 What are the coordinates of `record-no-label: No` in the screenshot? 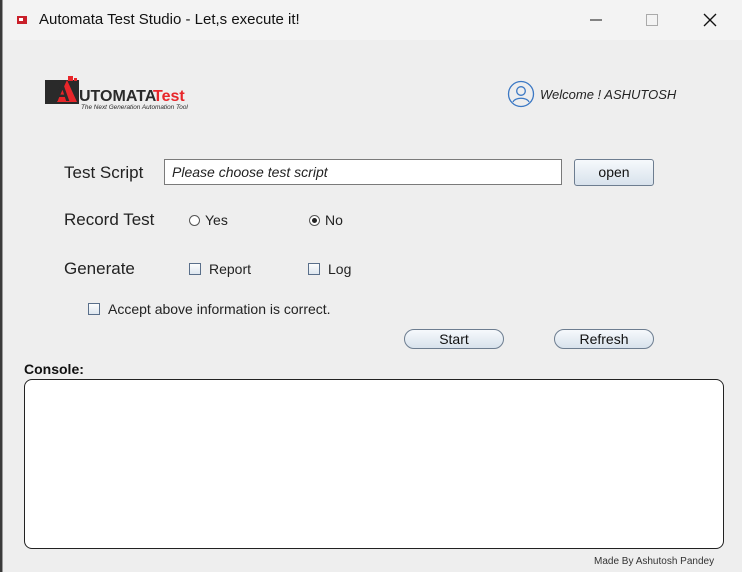 It's located at (334, 220).